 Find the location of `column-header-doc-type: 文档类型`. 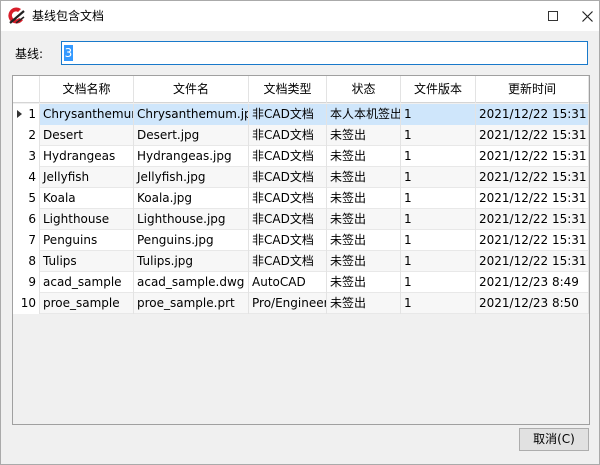

column-header-doc-type: 文档类型 is located at coordinates (288, 89).